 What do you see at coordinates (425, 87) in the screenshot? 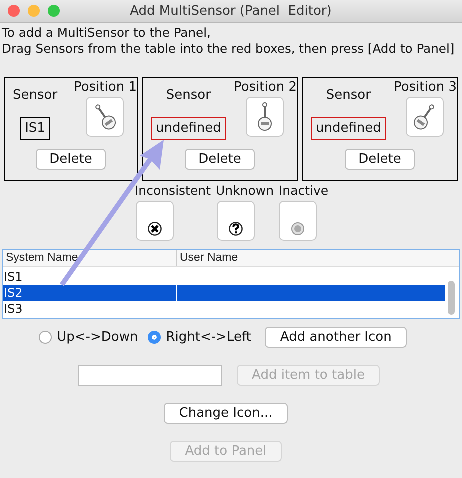
I see `position-label: Position 3` at bounding box center [425, 87].